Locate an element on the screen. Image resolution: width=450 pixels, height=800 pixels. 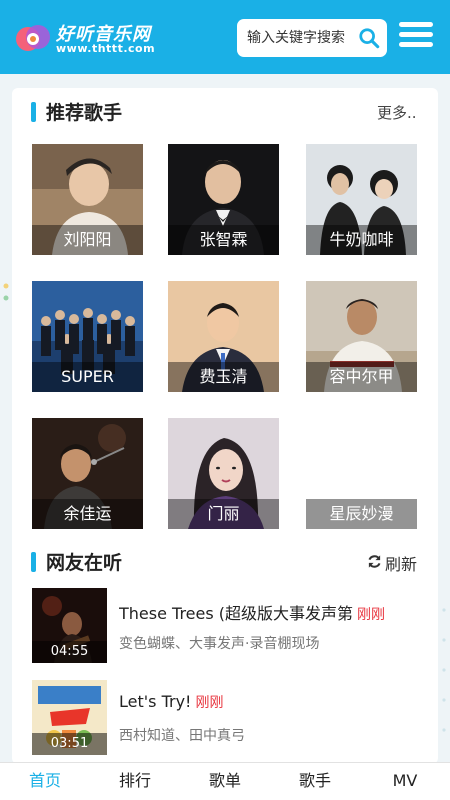
song-title-text: These Trees (超级版大事发声第 is located at coordinates (236, 613).